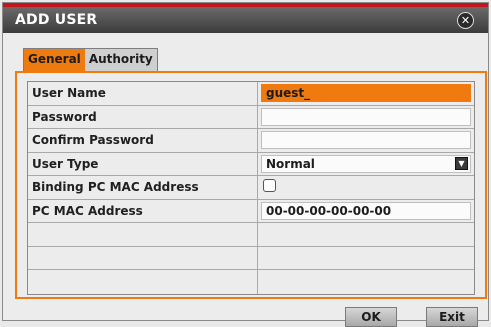 The width and height of the screenshot is (491, 327). What do you see at coordinates (290, 163) in the screenshot?
I see `user-type-value: Normal` at bounding box center [290, 163].